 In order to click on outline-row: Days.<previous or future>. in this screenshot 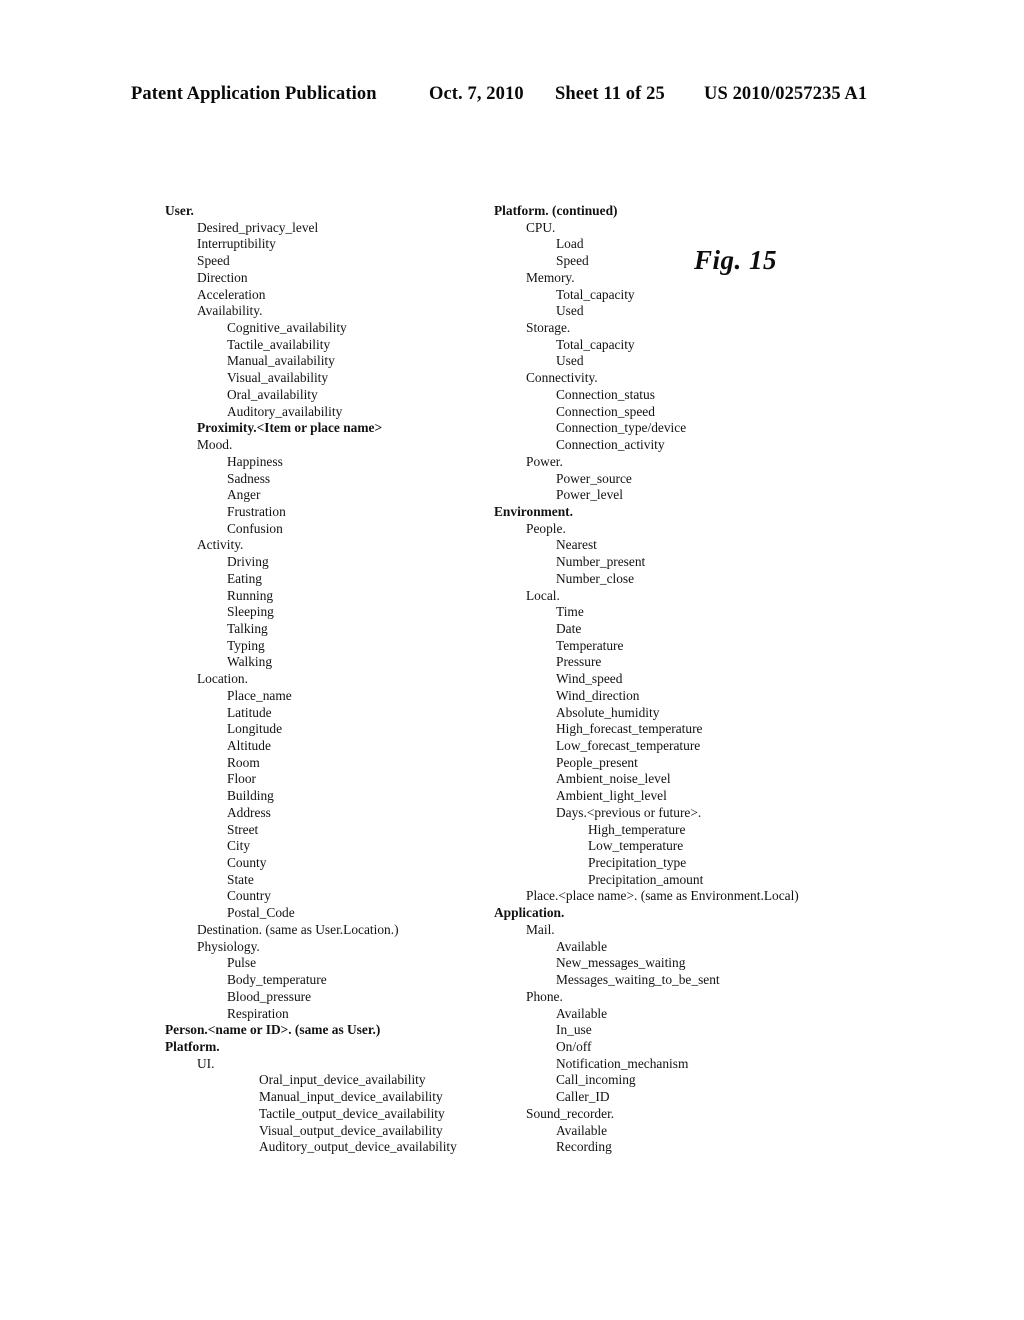, I will do `click(629, 812)`.